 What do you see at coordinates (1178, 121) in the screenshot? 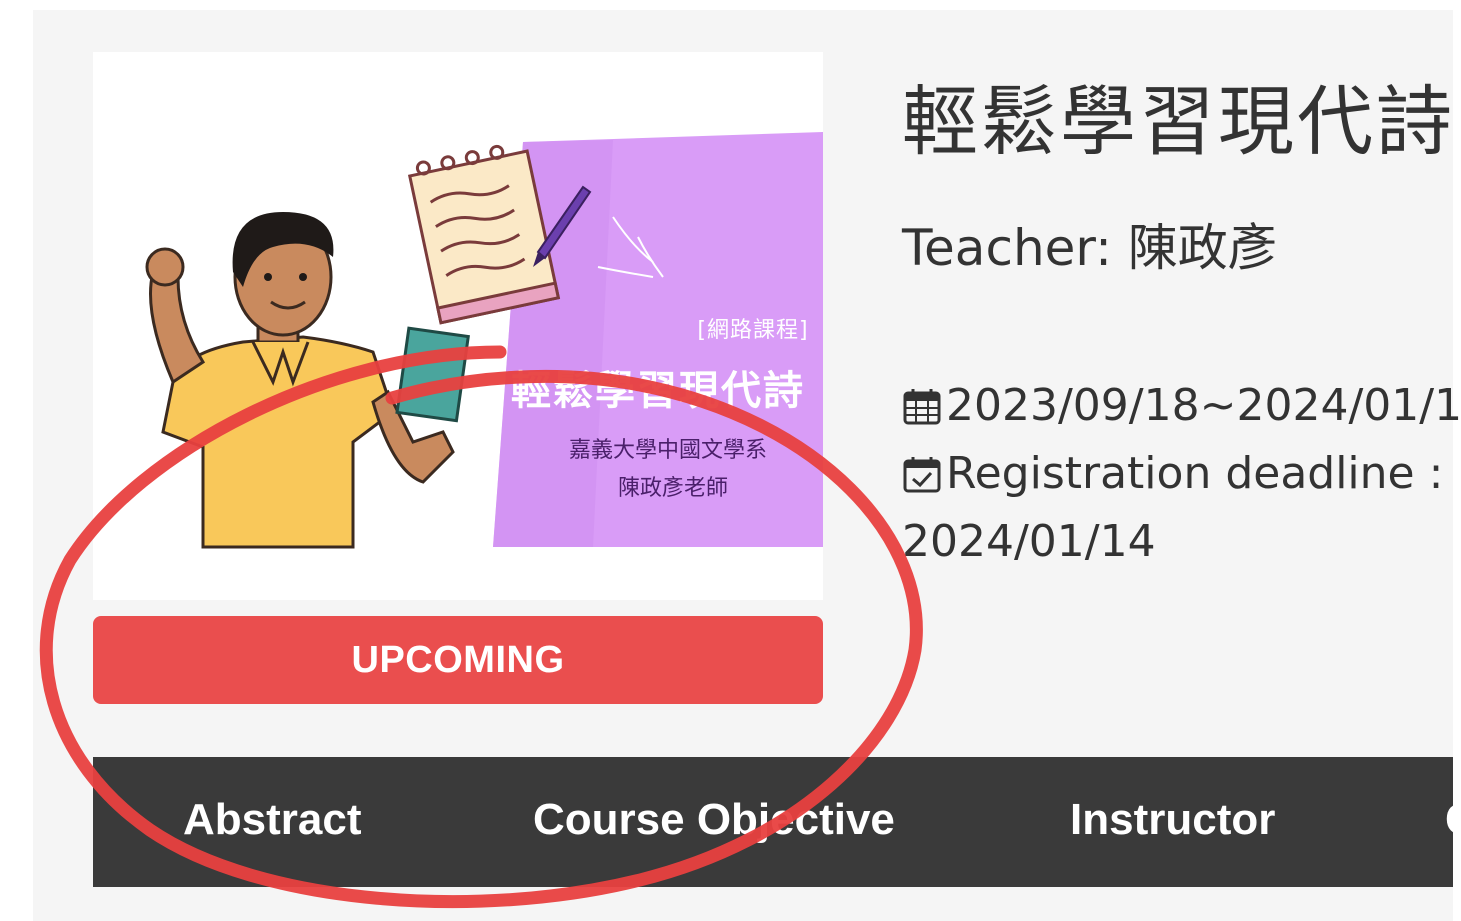
I see `course-title: 輕鬆學習現代詩` at bounding box center [1178, 121].